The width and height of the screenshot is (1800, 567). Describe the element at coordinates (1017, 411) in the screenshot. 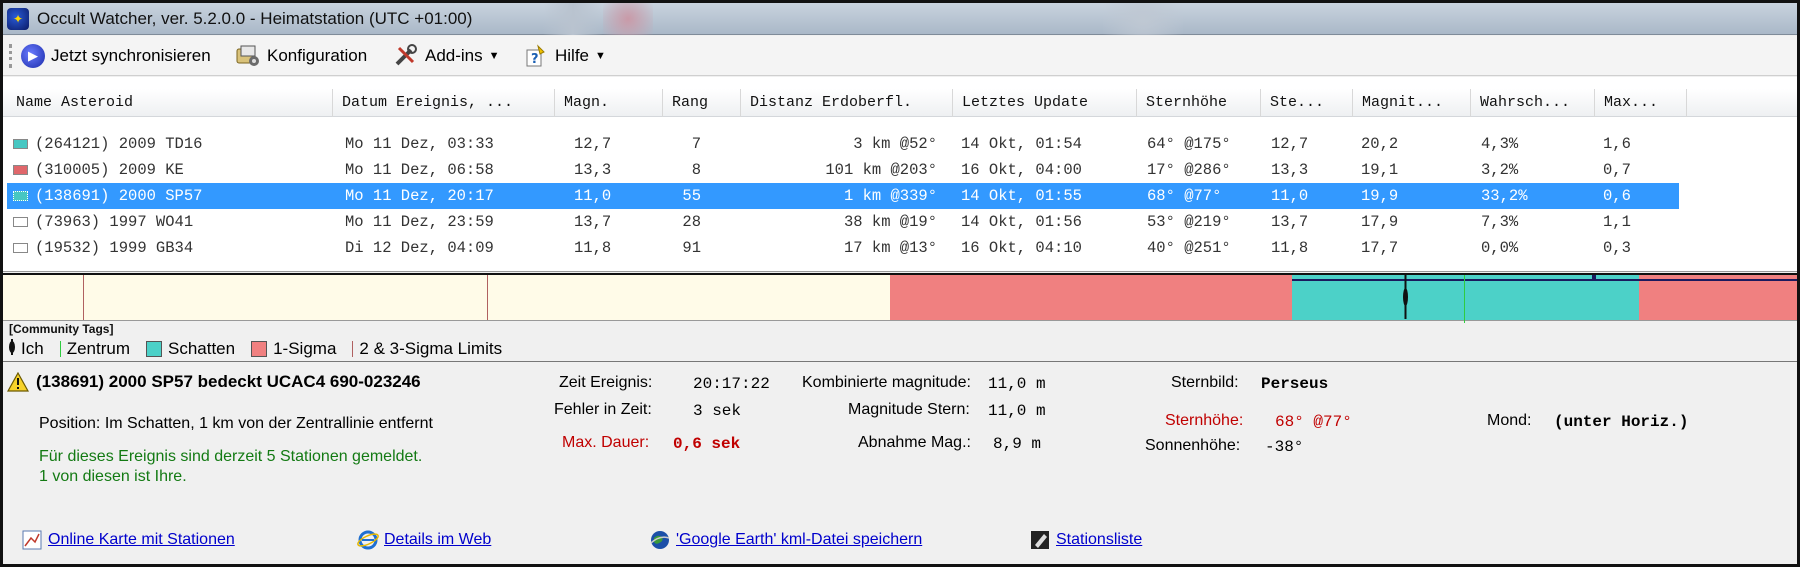

I see `star-mag-value: 11,0 m` at that location.